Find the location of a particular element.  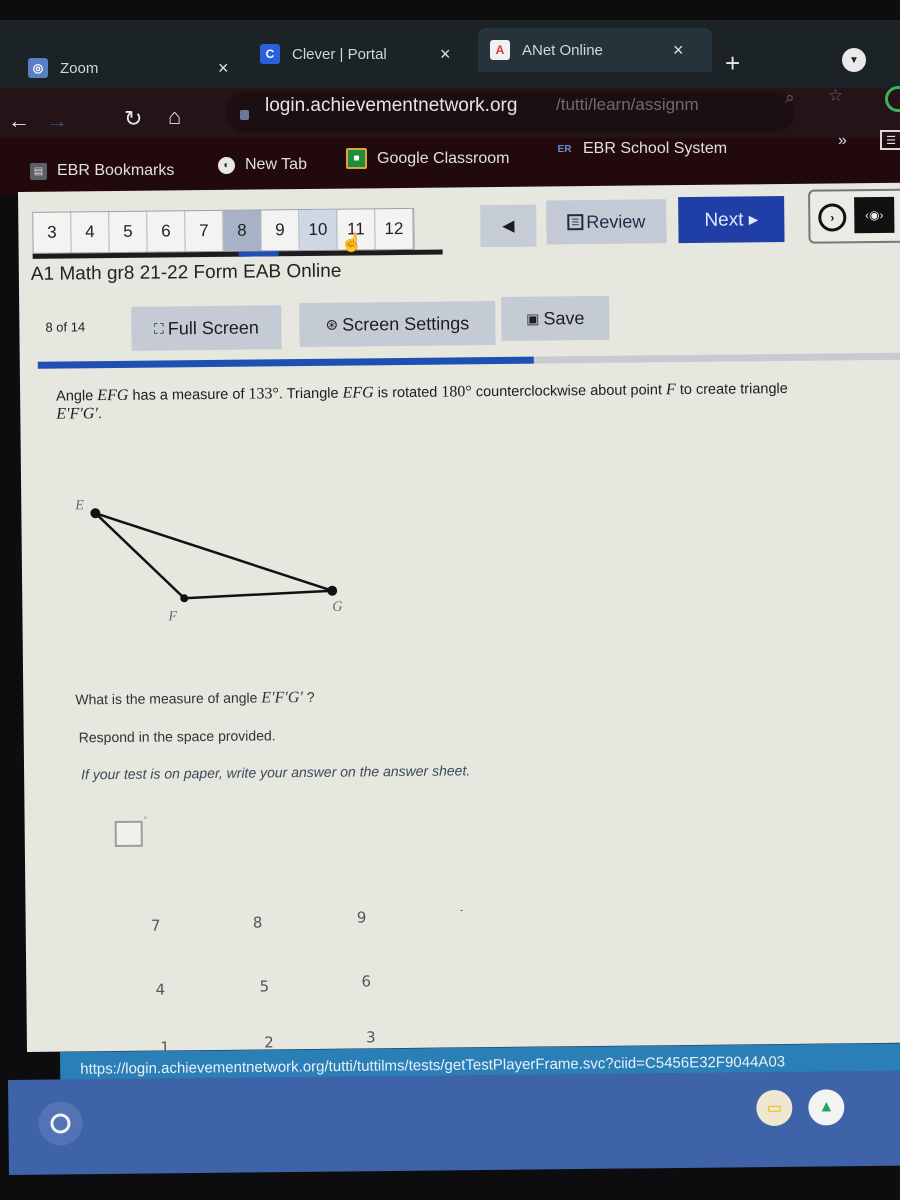

bookmark-ebr-school-system: ER EBR School System is located at coordinates (642, 149).